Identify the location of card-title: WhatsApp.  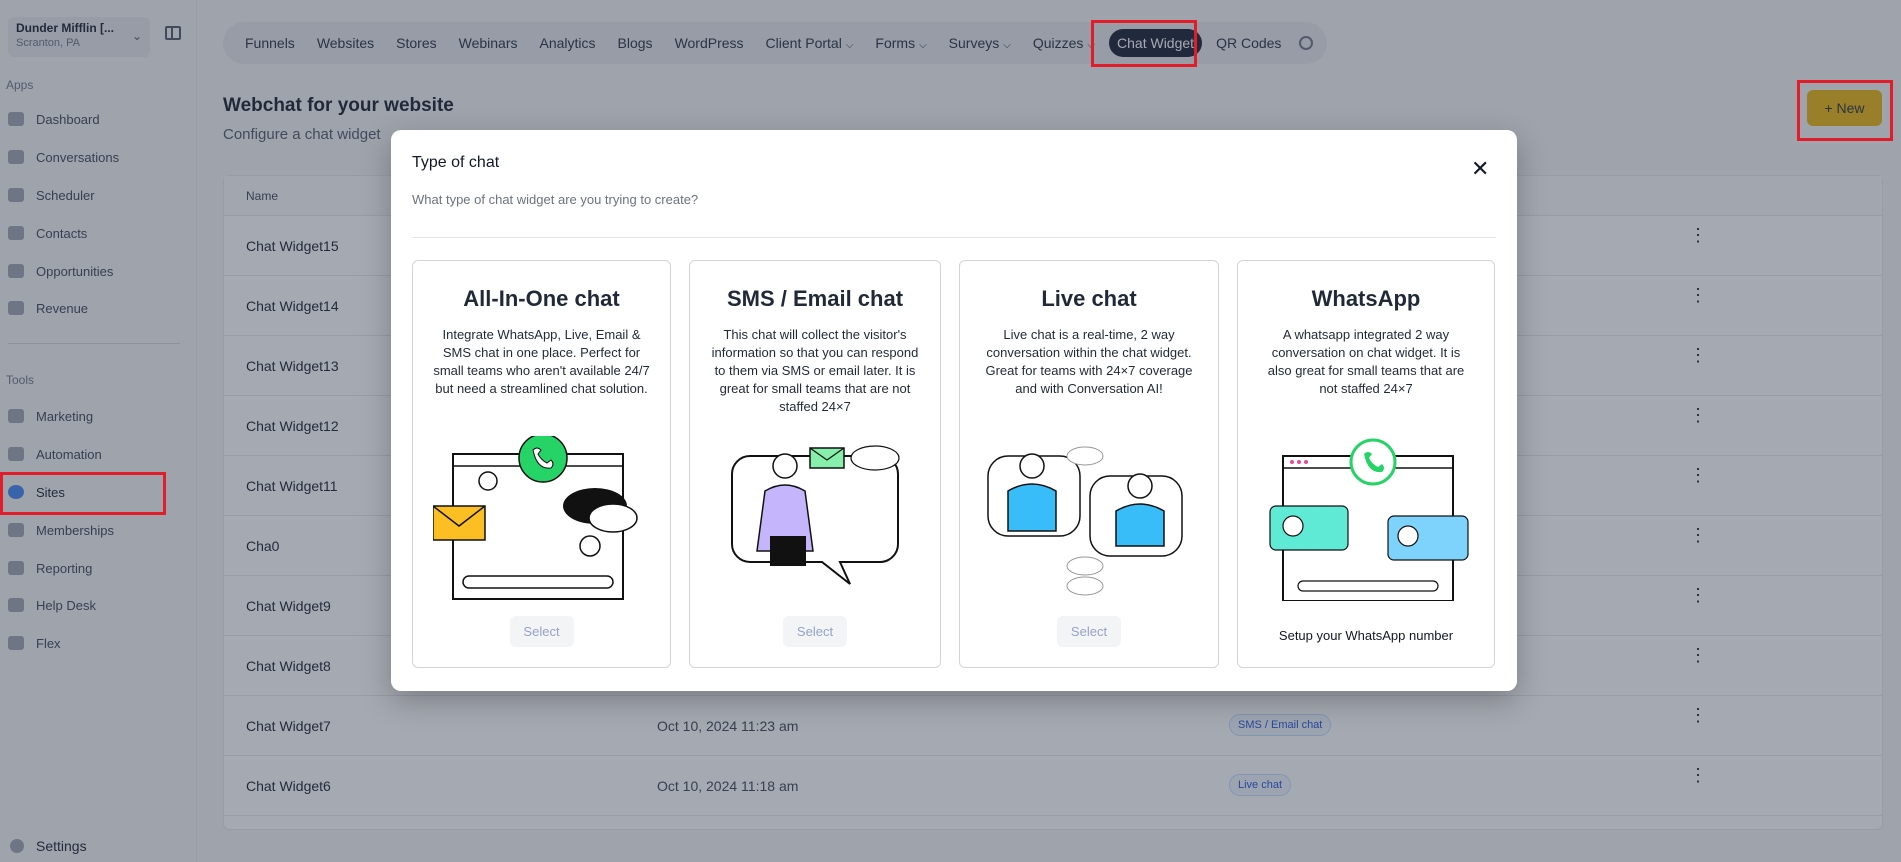
(1366, 298).